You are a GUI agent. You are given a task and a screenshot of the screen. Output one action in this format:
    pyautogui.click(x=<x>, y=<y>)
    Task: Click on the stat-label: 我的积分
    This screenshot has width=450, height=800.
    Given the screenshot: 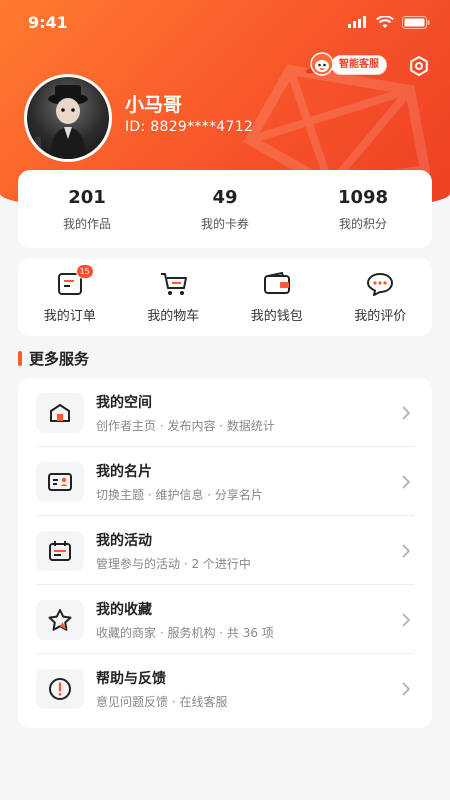 What is the action you would take?
    pyautogui.click(x=362, y=223)
    